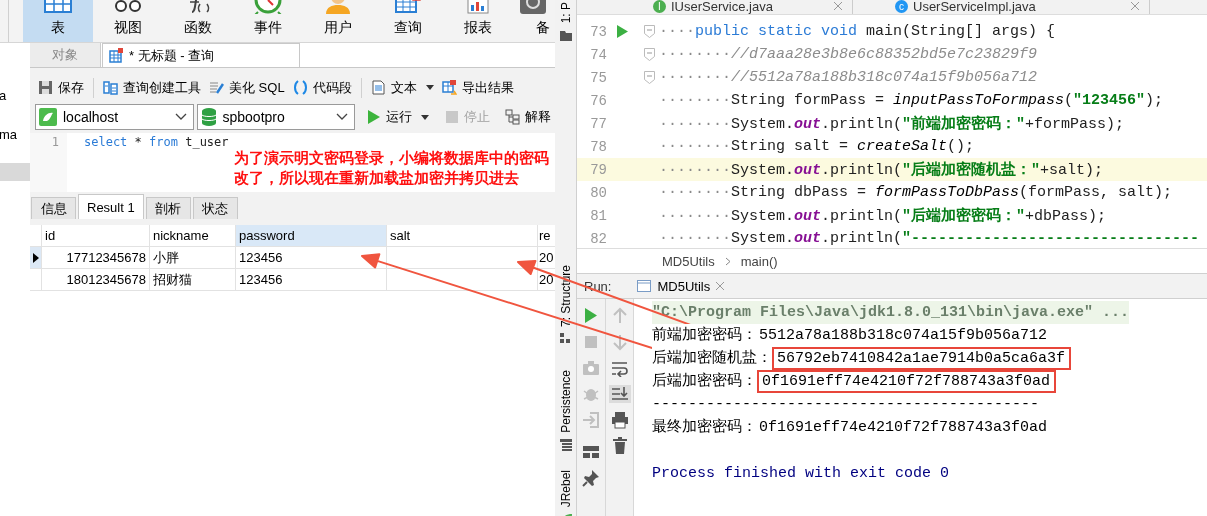 This screenshot has width=1207, height=516. What do you see at coordinates (378, 87) in the screenshot?
I see `document-icon` at bounding box center [378, 87].